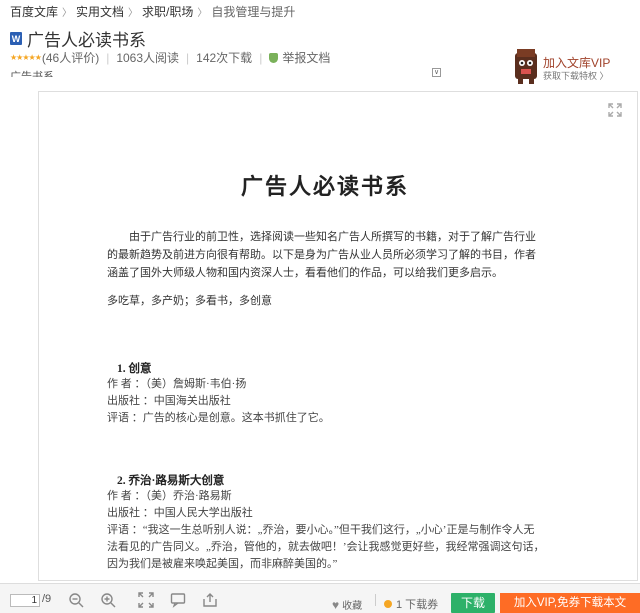  What do you see at coordinates (70, 57) in the screenshot?
I see `rating-count: (46人评价)` at bounding box center [70, 57].